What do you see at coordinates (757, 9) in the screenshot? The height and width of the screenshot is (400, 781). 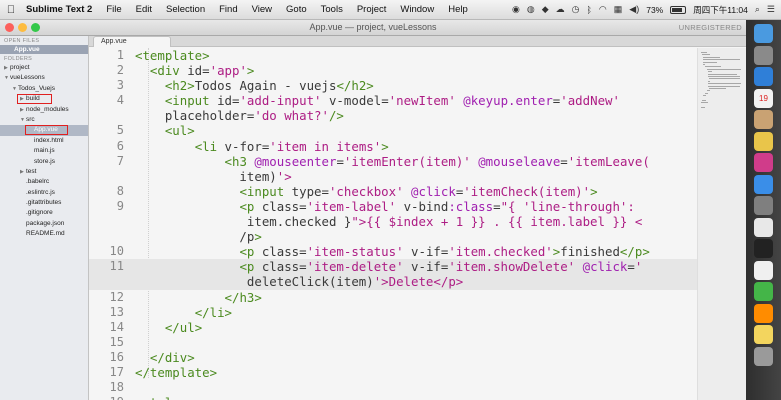 I see `spotlight-icon: ⌕` at bounding box center [757, 9].